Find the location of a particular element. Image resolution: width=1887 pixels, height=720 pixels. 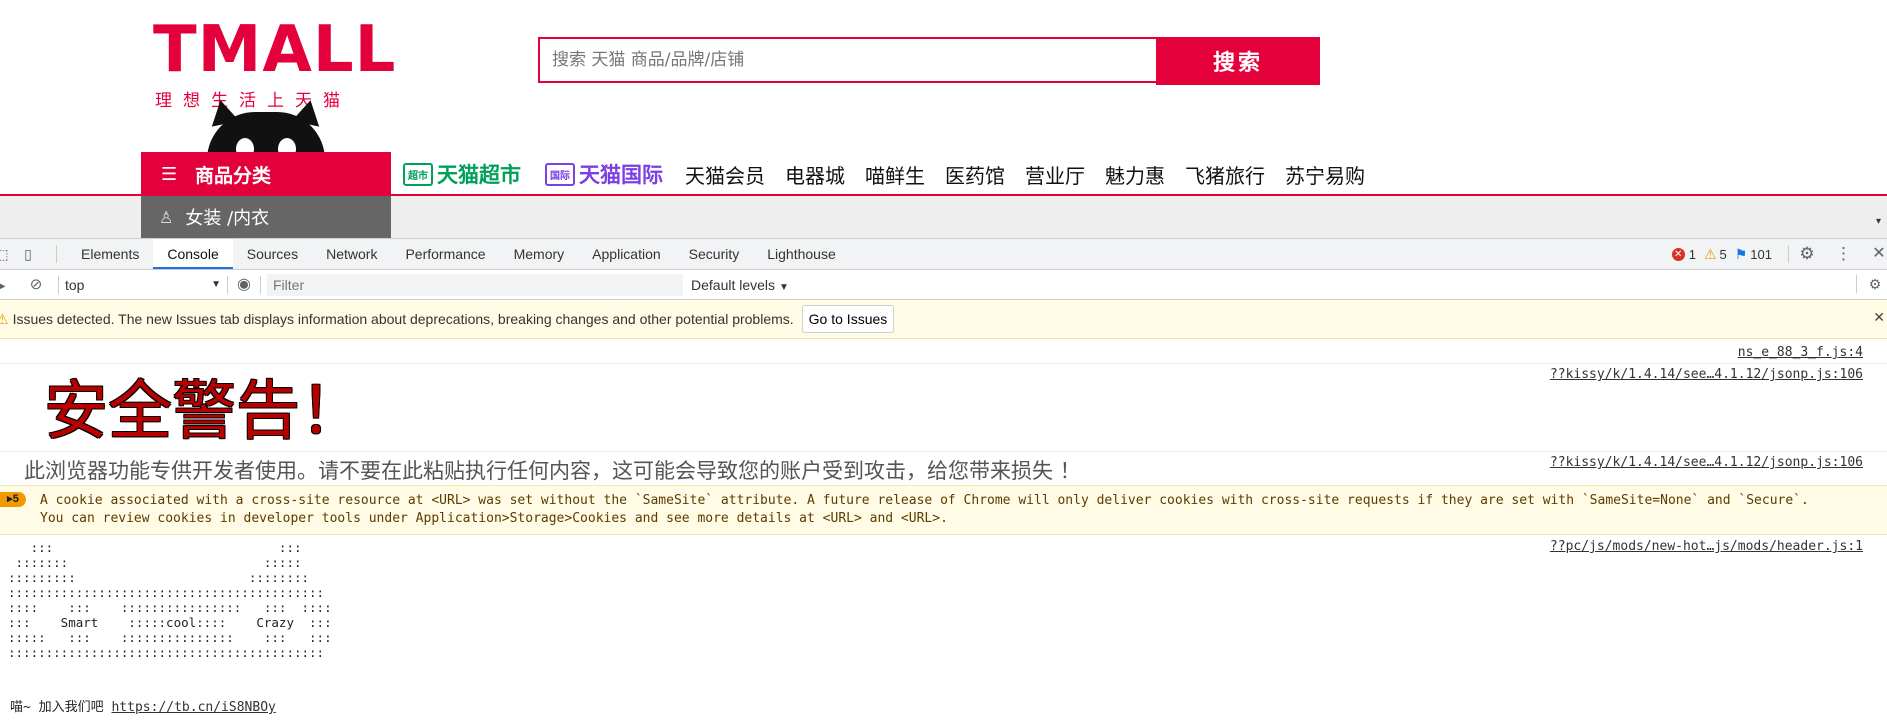

error-icon: ✕ is located at coordinates (1678, 254).